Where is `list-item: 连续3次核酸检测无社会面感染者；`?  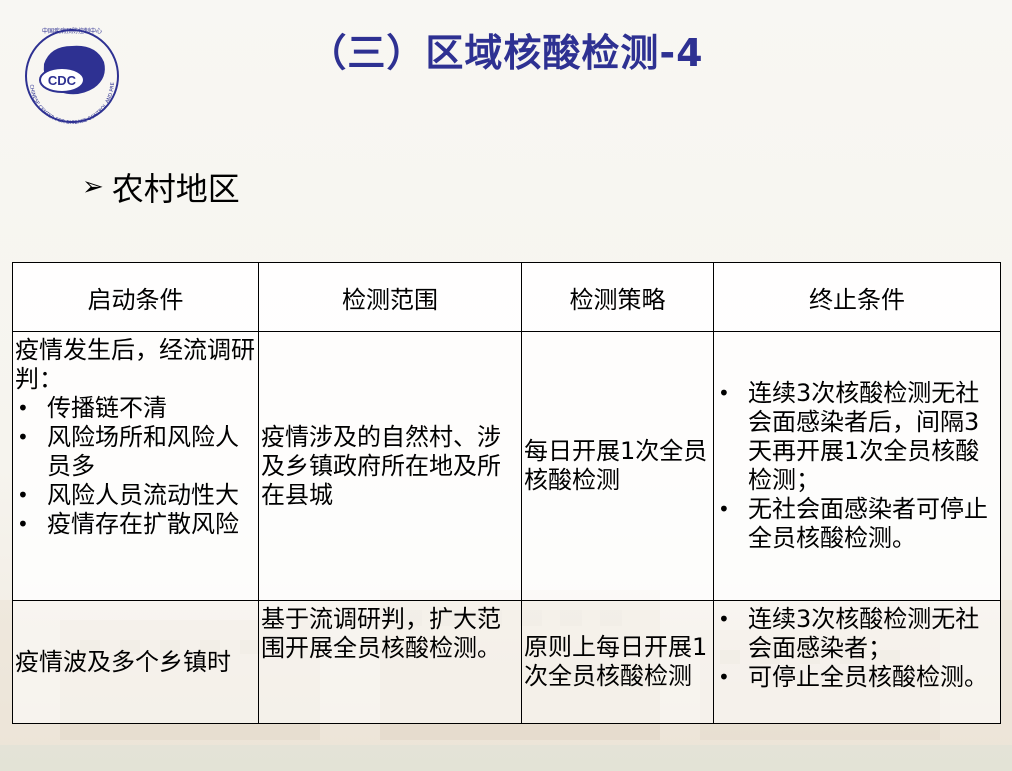
list-item: 连续3次核酸检测无社会面感染者； is located at coordinates (857, 634).